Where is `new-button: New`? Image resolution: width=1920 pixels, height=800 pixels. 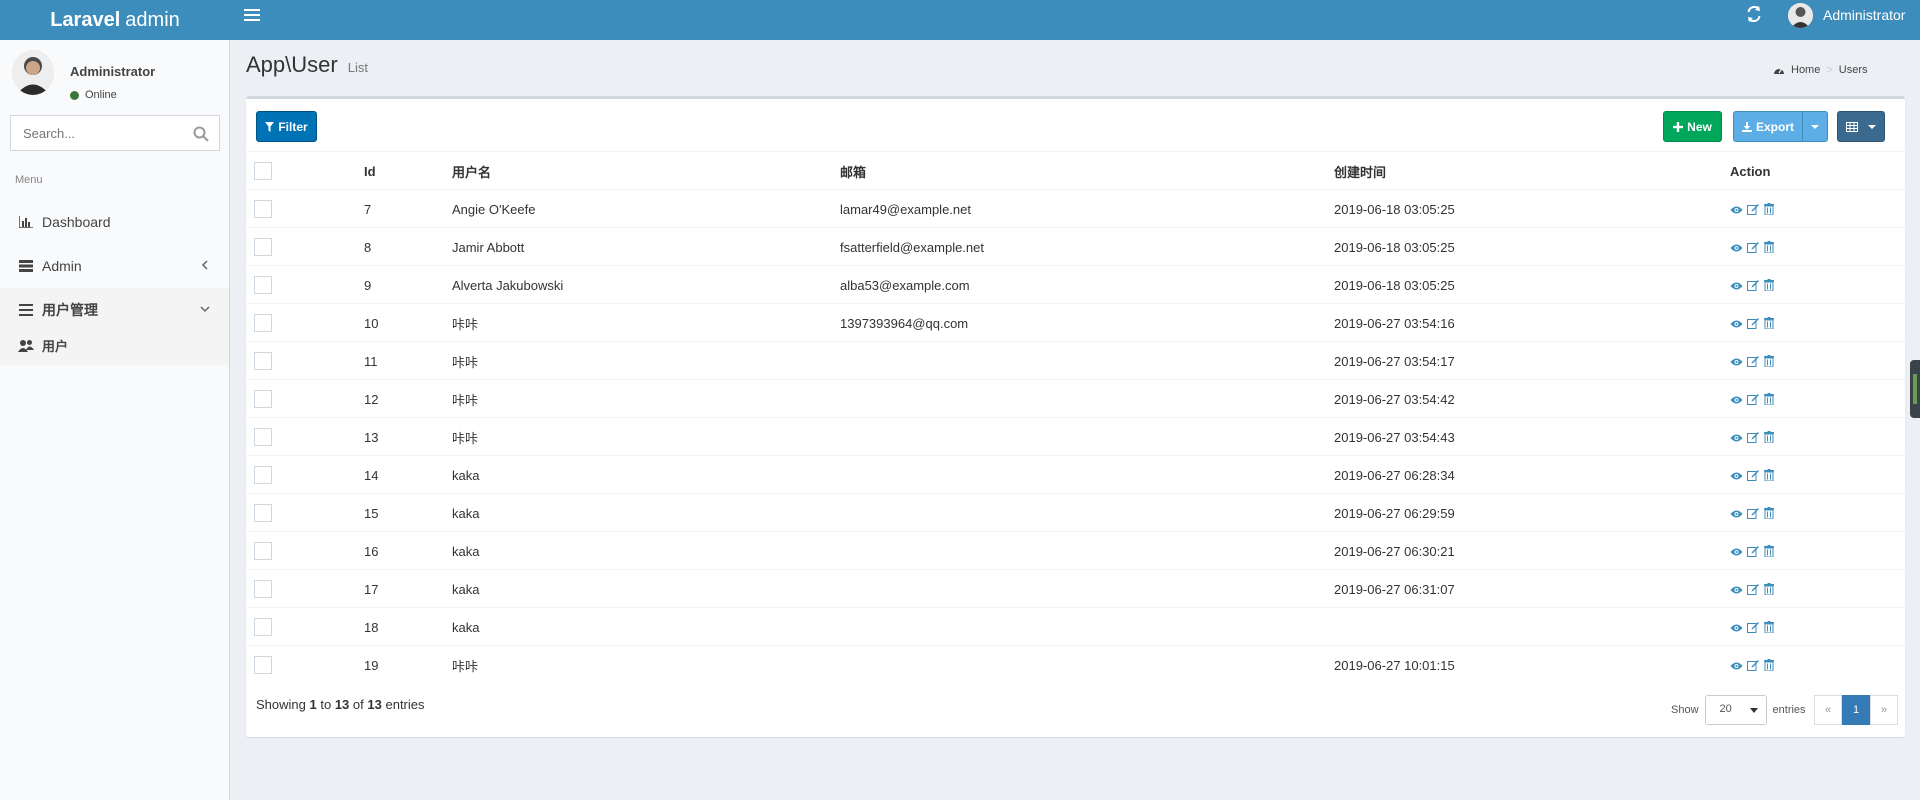
new-button: New is located at coordinates (1692, 126).